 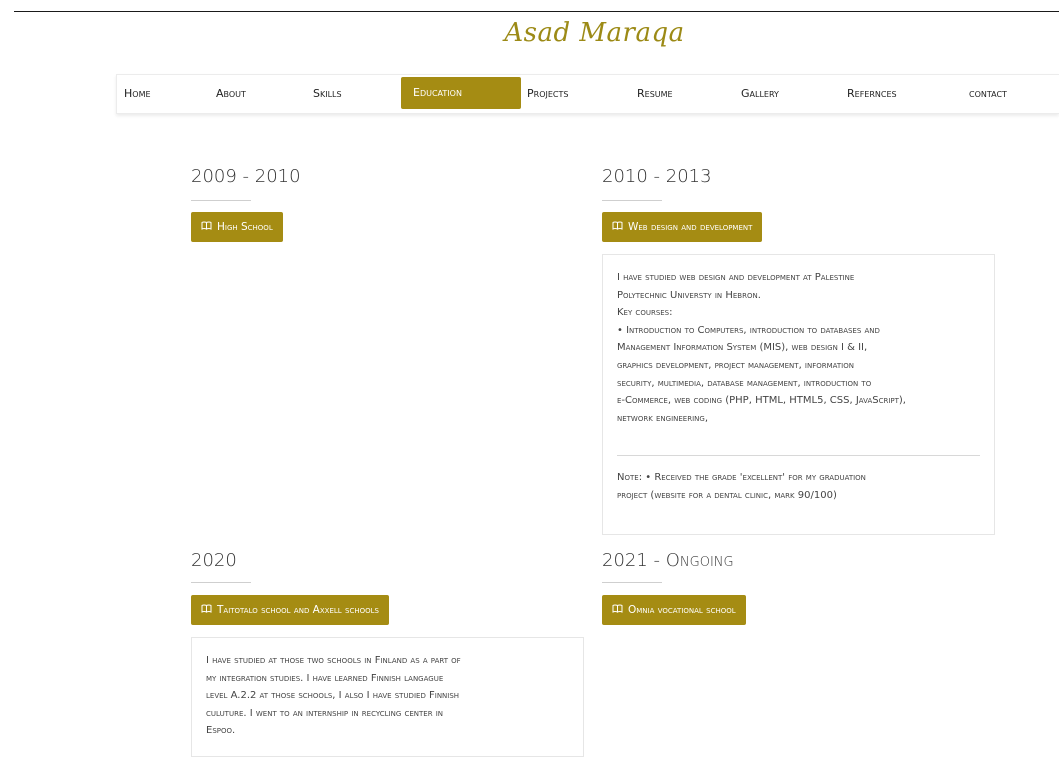 I want to click on education-title-button: High School, so click(x=237, y=227).